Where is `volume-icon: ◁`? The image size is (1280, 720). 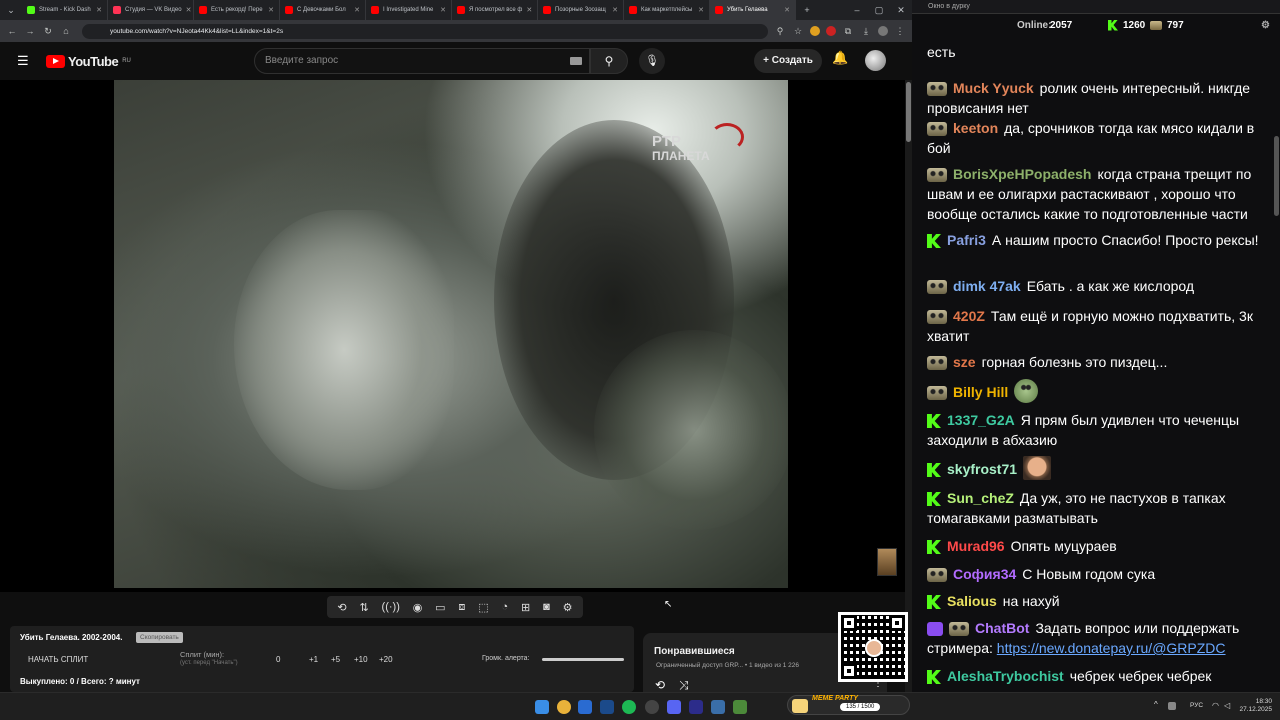
volume-icon: ◁ is located at coordinates (1227, 705).